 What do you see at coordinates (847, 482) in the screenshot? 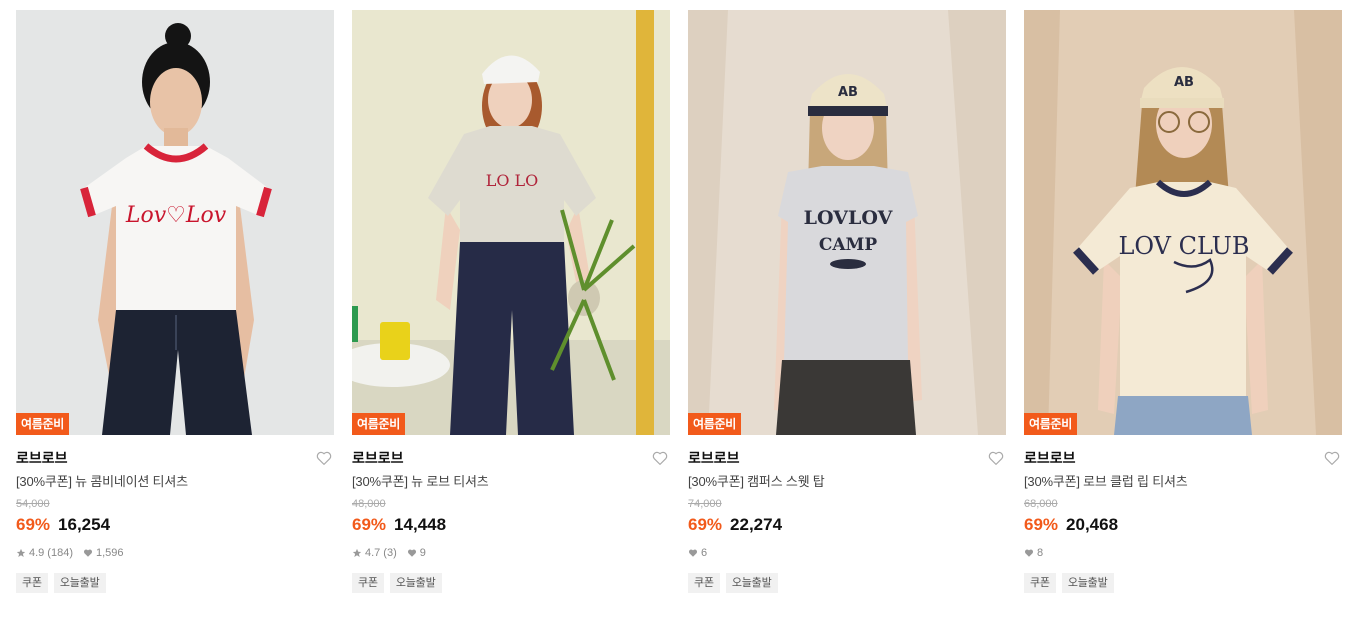
I see `product-name: [30%쿠폰] 캠퍼스 스웻 탑` at bounding box center [847, 482].